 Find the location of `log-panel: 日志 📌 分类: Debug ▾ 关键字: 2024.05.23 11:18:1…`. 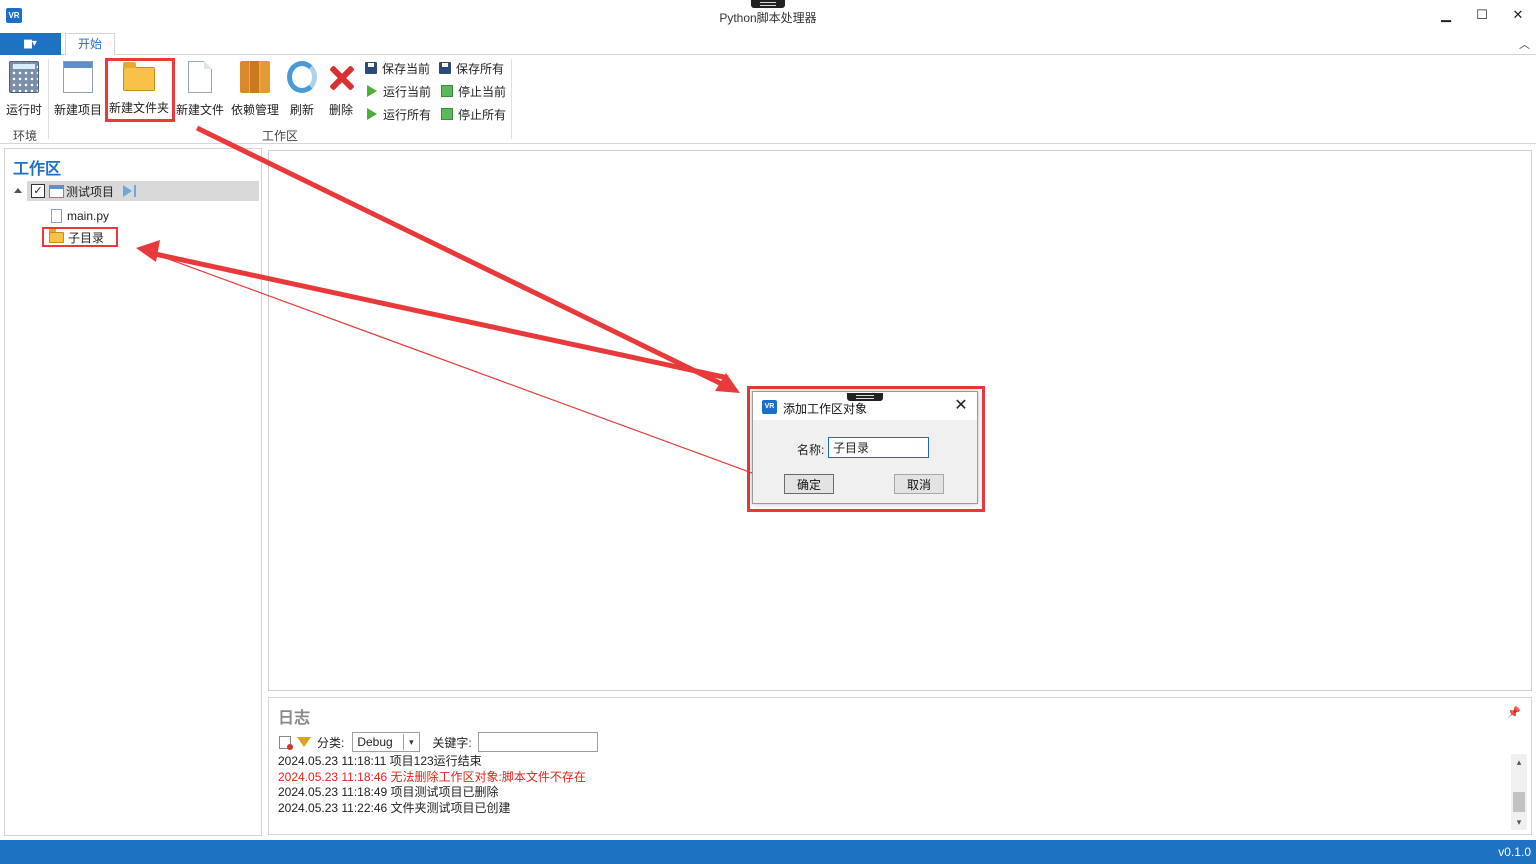

log-panel: 日志 📌 分类: Debug ▾ 关键字: 2024.05.23 11:18:1… is located at coordinates (900, 766).